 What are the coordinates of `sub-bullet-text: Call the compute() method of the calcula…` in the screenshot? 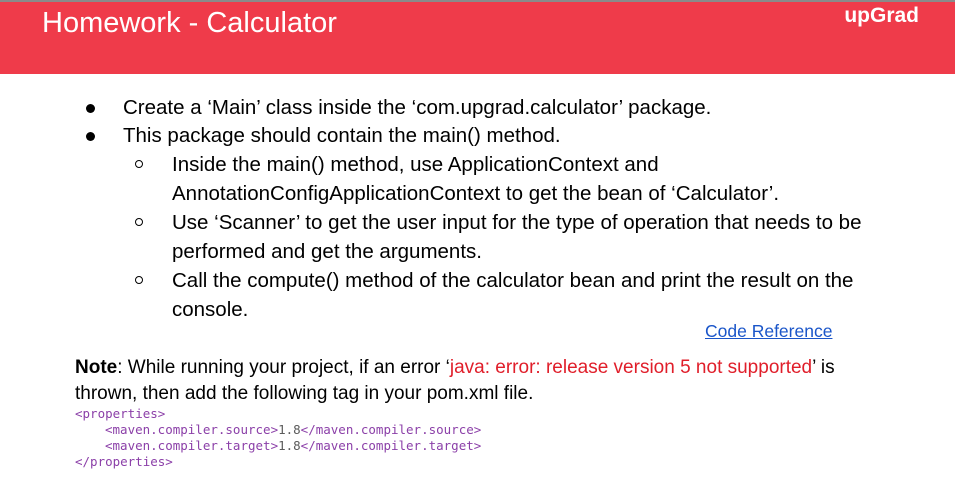 It's located at (513, 295).